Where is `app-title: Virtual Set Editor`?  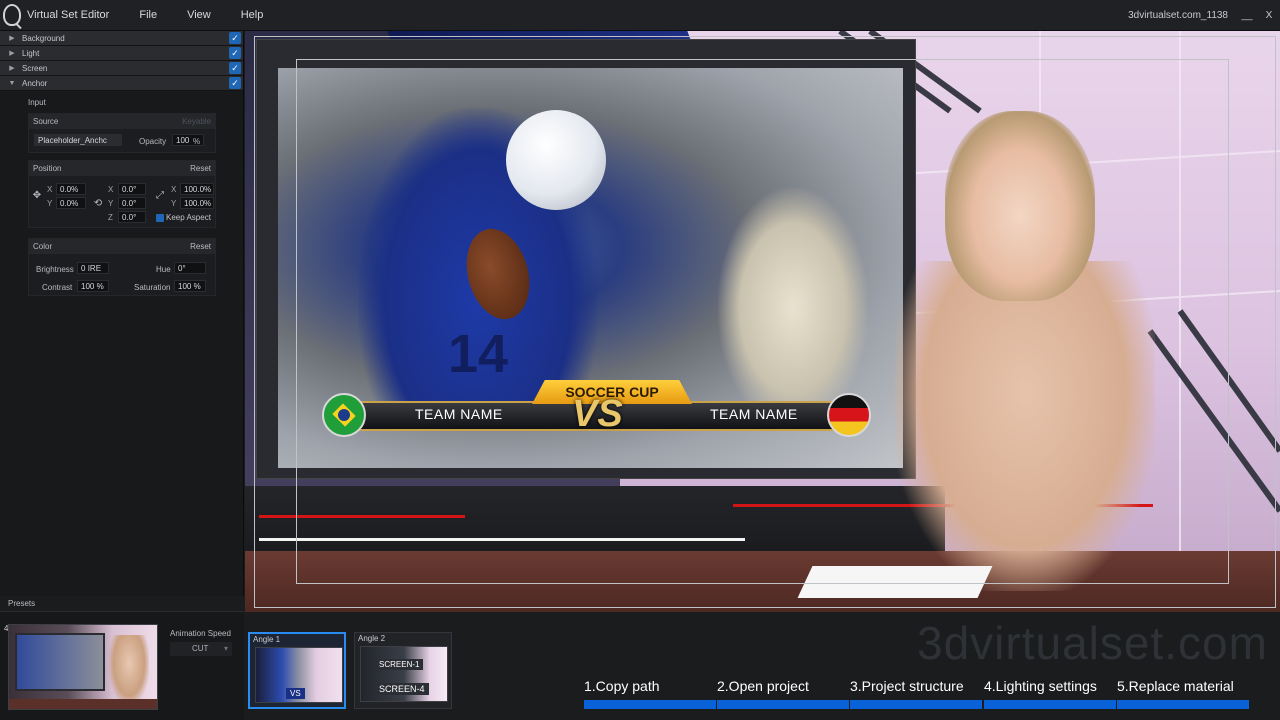
app-title: Virtual Set Editor is located at coordinates (68, 15).